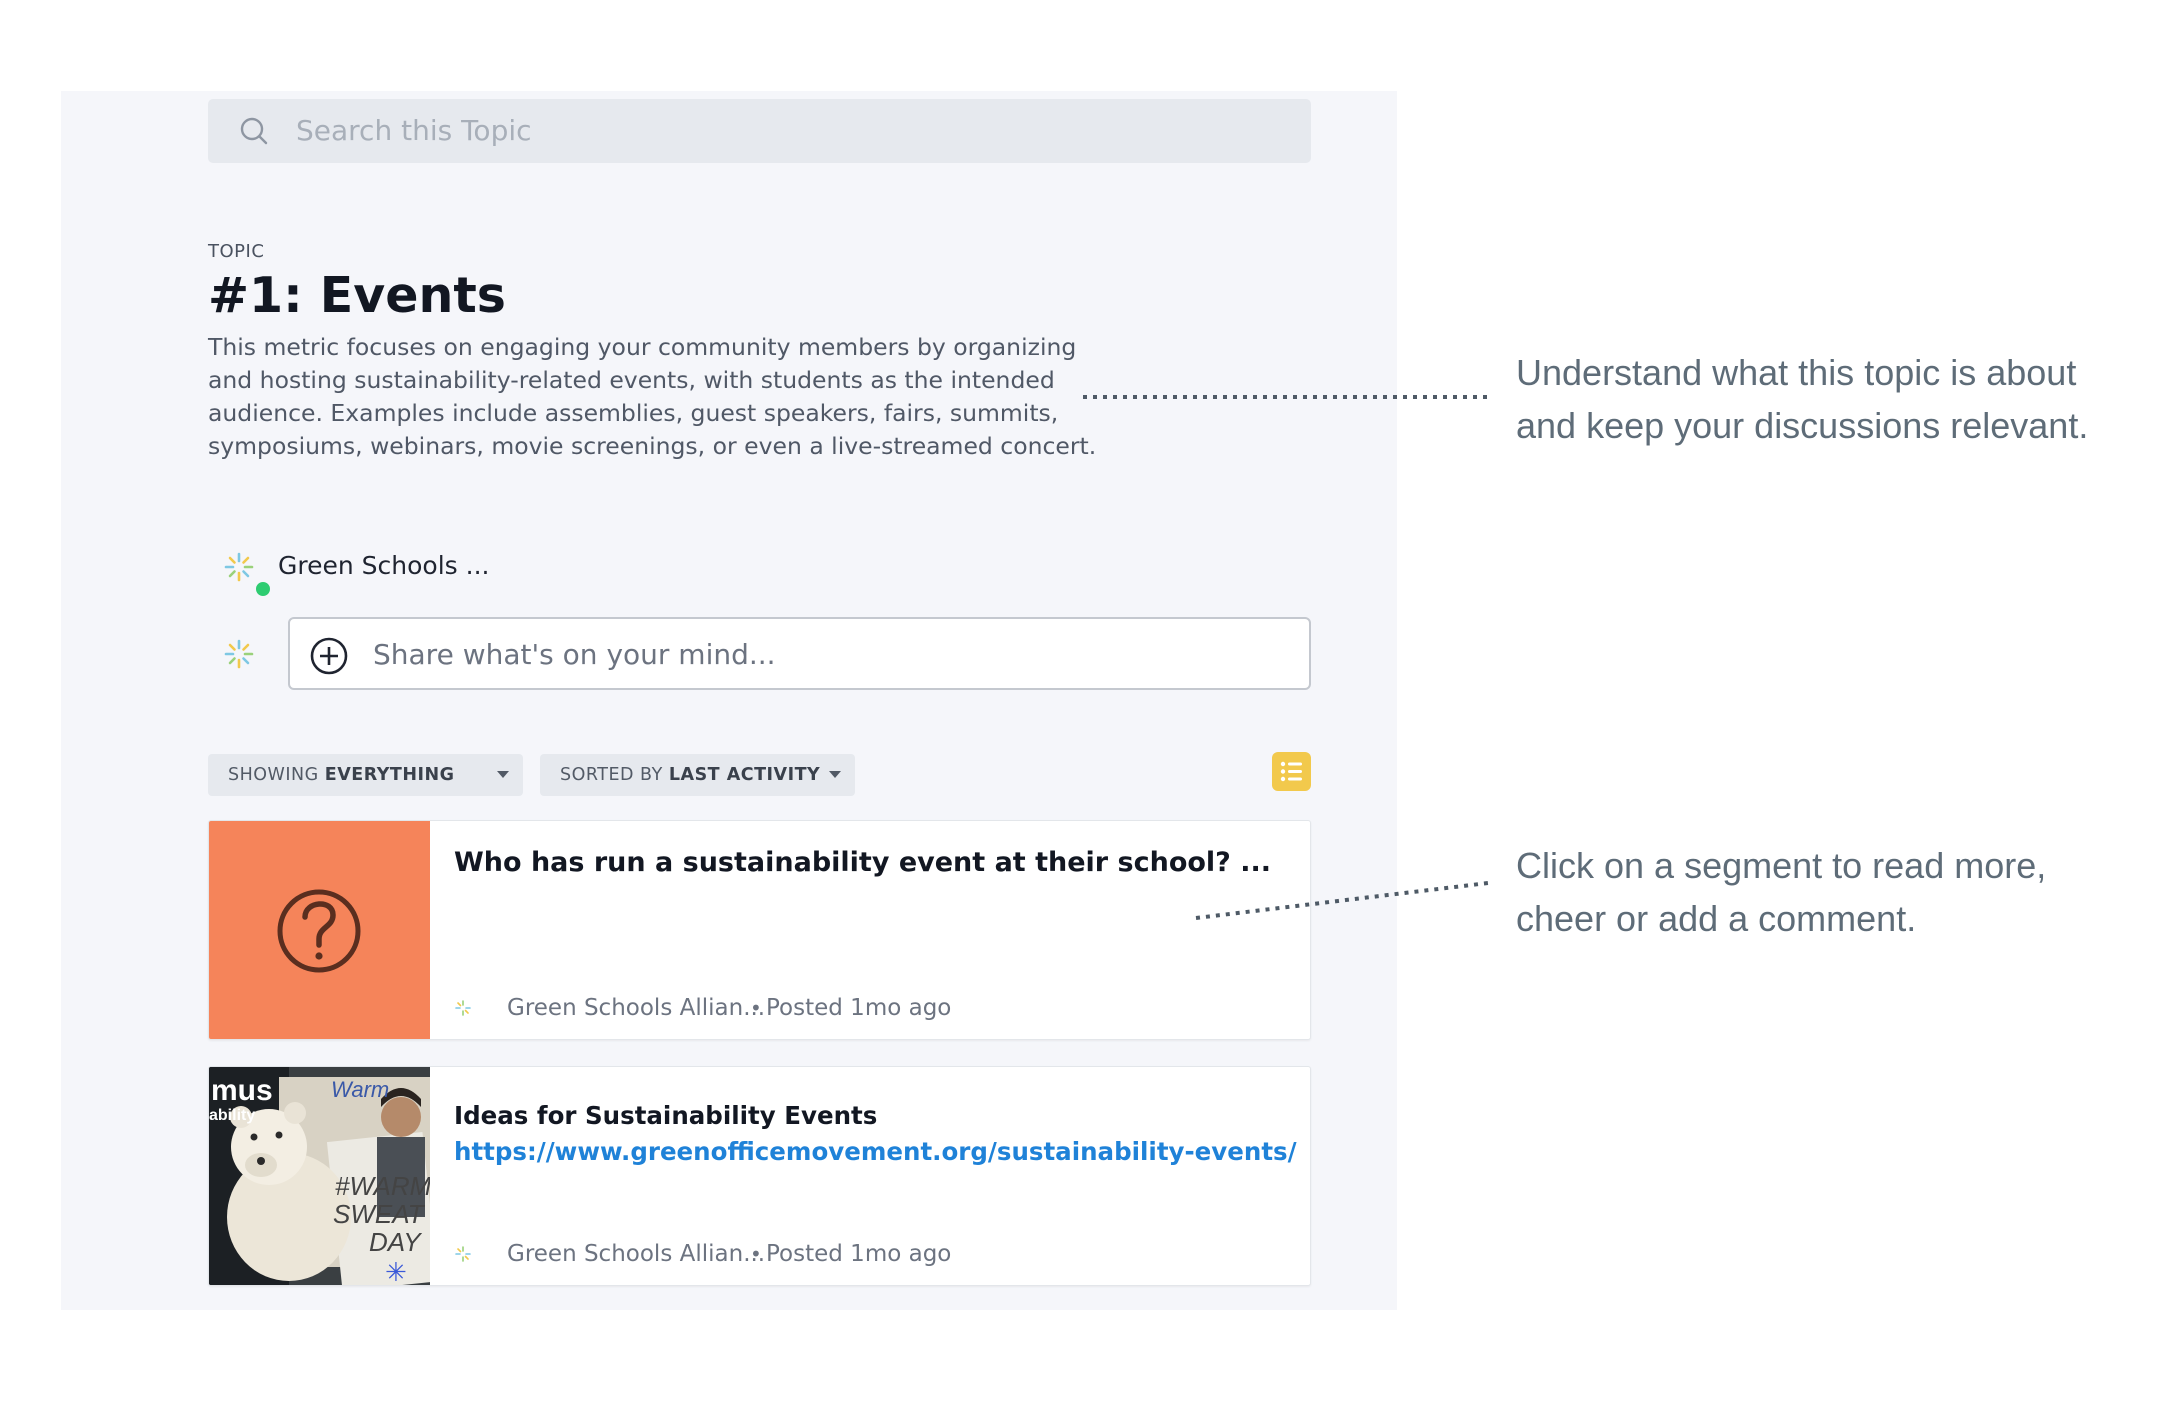  I want to click on search-placeholder: Search this Topic, so click(414, 130).